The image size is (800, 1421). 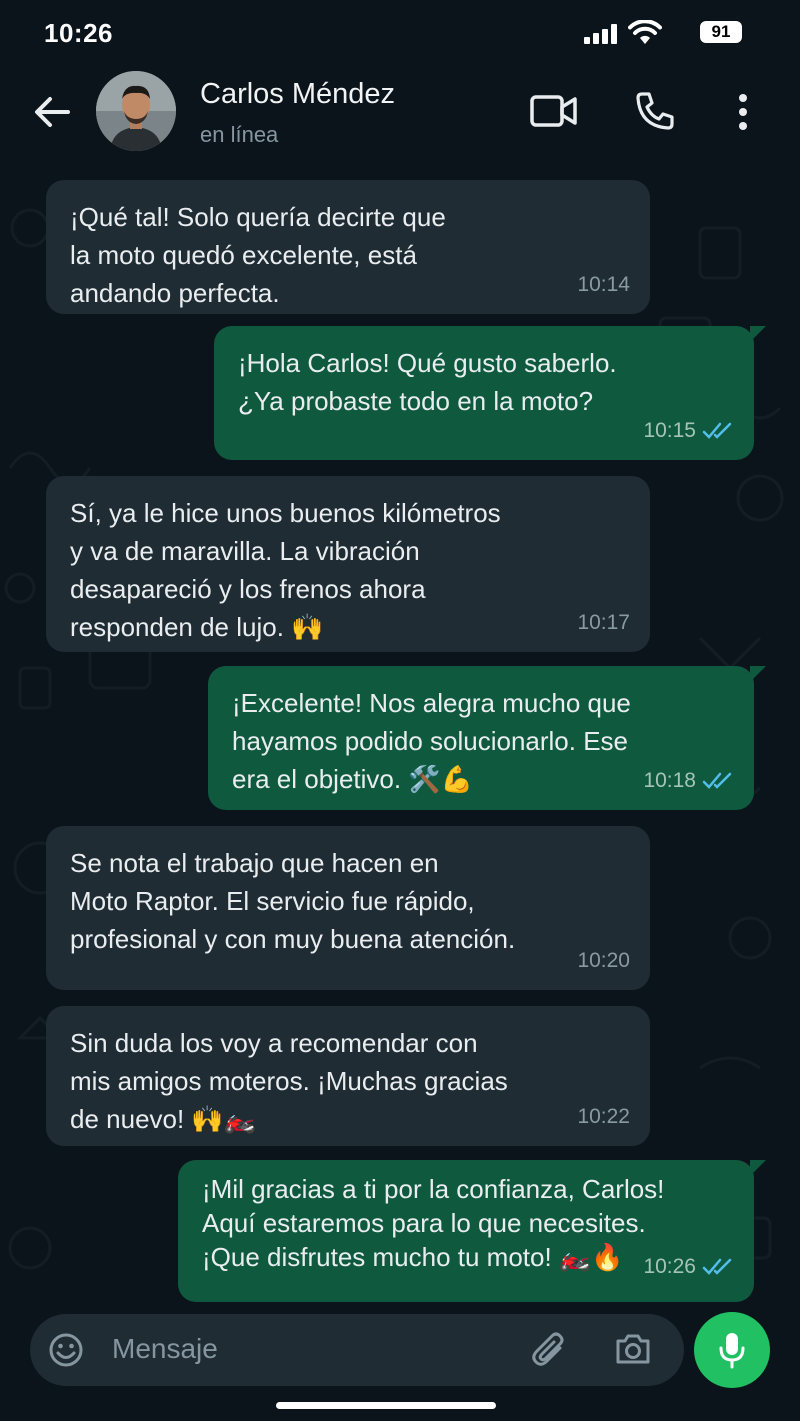 I want to click on message-time: 10:17, so click(x=603, y=622).